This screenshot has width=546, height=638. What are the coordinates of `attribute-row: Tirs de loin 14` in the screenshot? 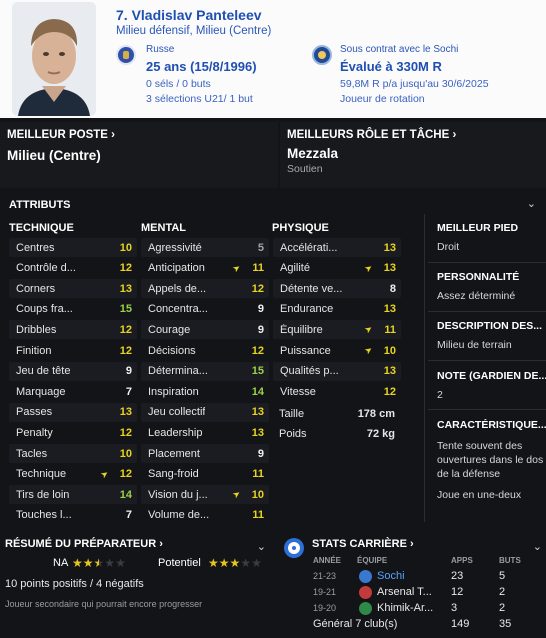 It's located at (73, 495).